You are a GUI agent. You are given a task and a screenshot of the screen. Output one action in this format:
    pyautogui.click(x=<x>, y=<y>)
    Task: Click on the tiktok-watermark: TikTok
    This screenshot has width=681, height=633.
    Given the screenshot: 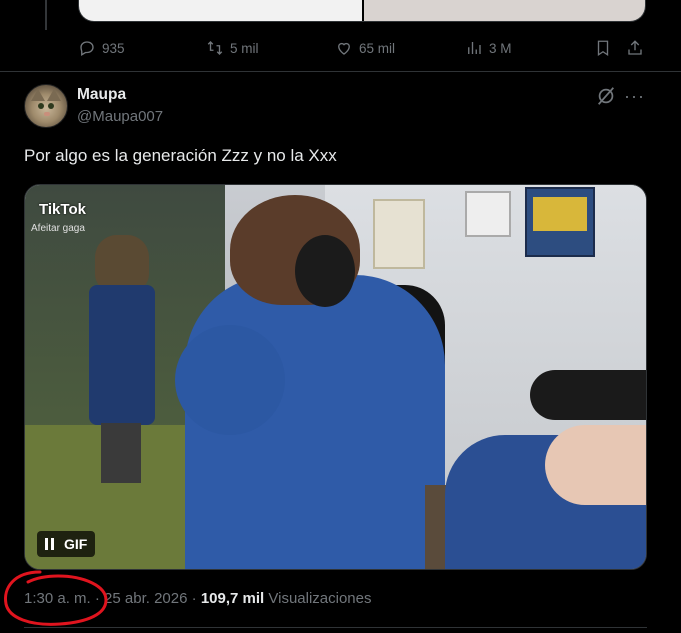 What is the action you would take?
    pyautogui.click(x=62, y=209)
    